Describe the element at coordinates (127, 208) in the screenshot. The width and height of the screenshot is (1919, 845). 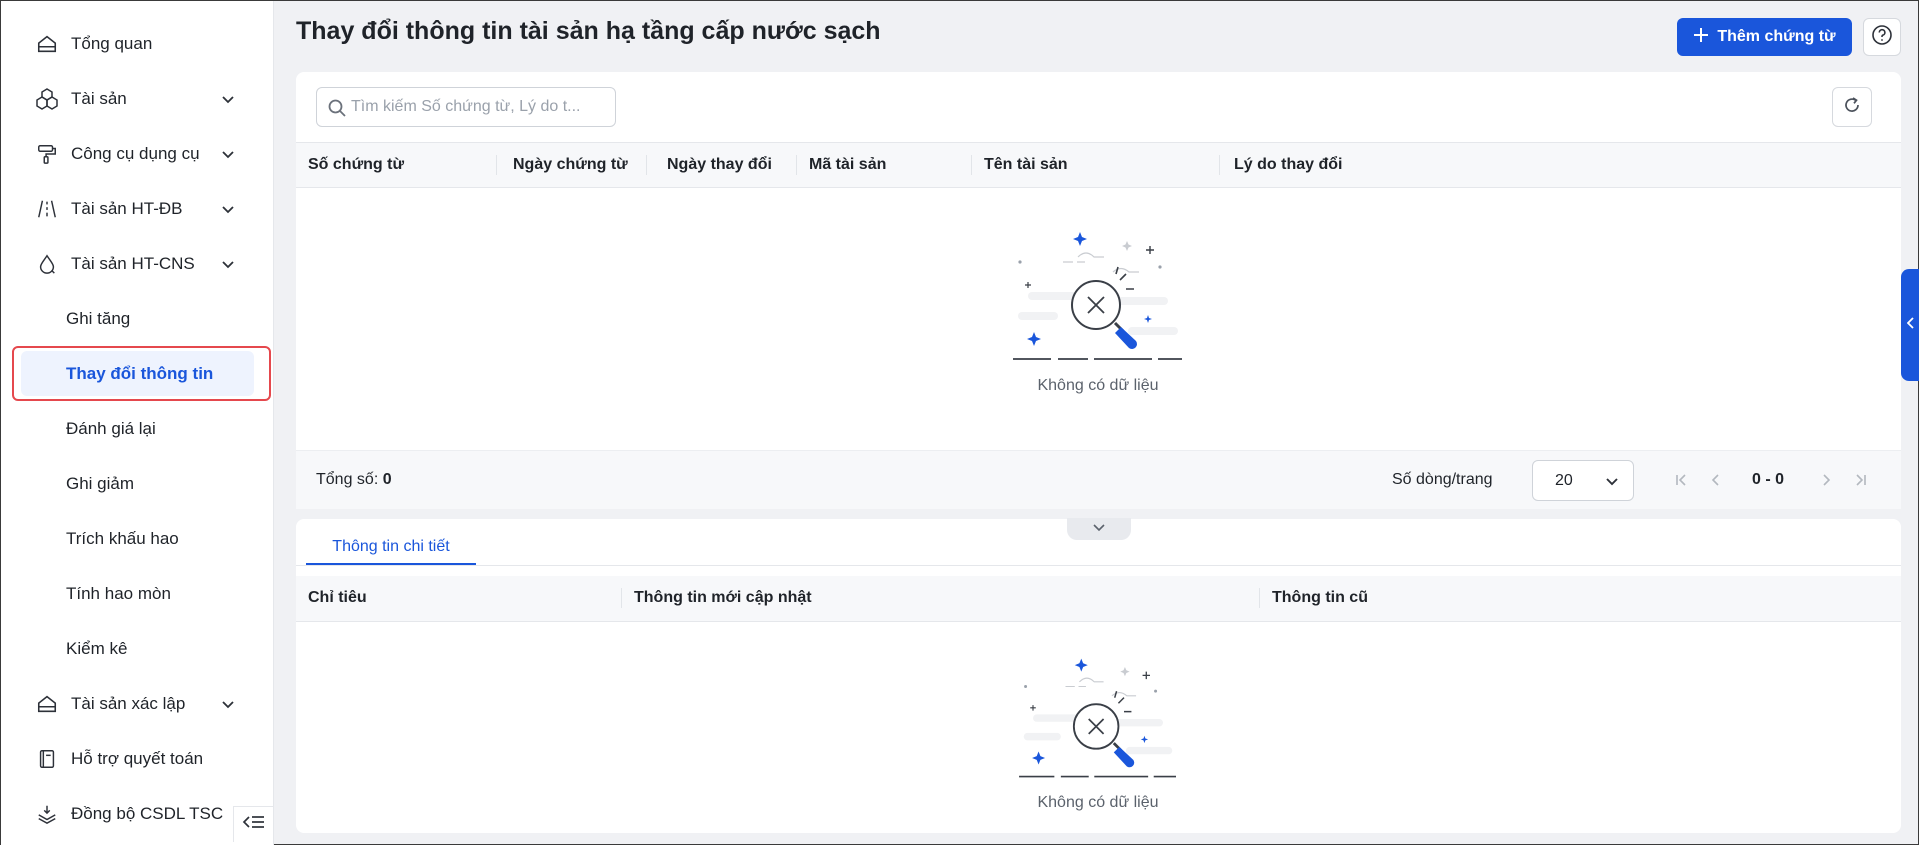
I see `sidebar-item-label: Tài sản HT-ĐB` at that location.